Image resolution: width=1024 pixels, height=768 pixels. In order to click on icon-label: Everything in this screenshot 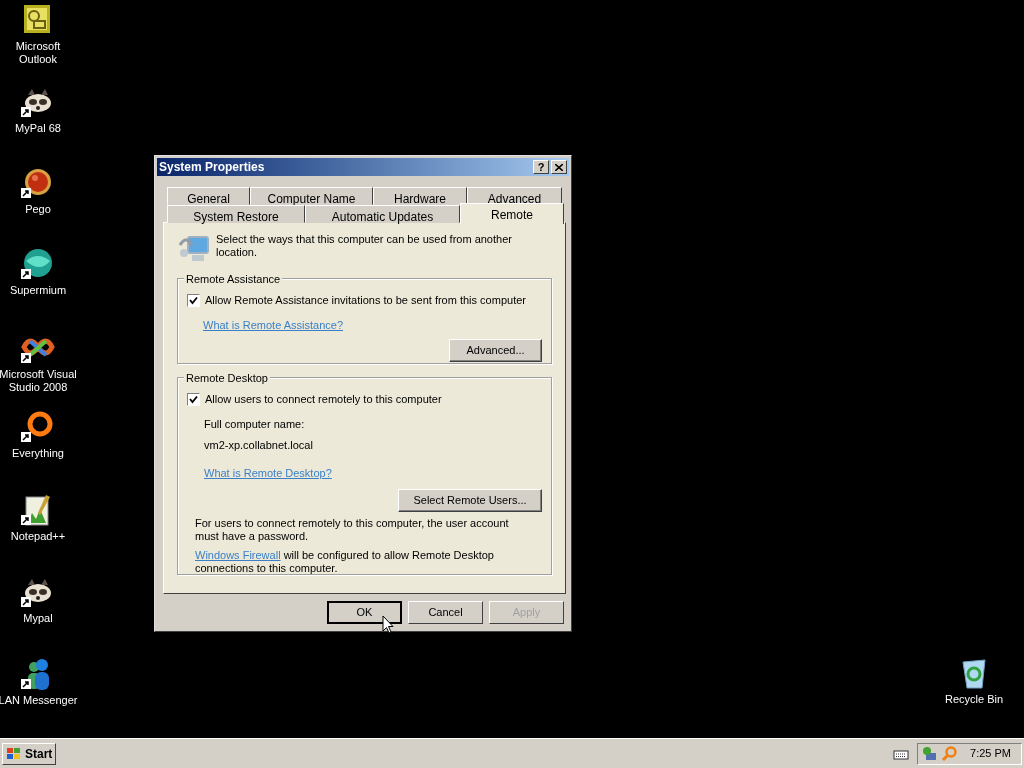, I will do `click(38, 453)`.